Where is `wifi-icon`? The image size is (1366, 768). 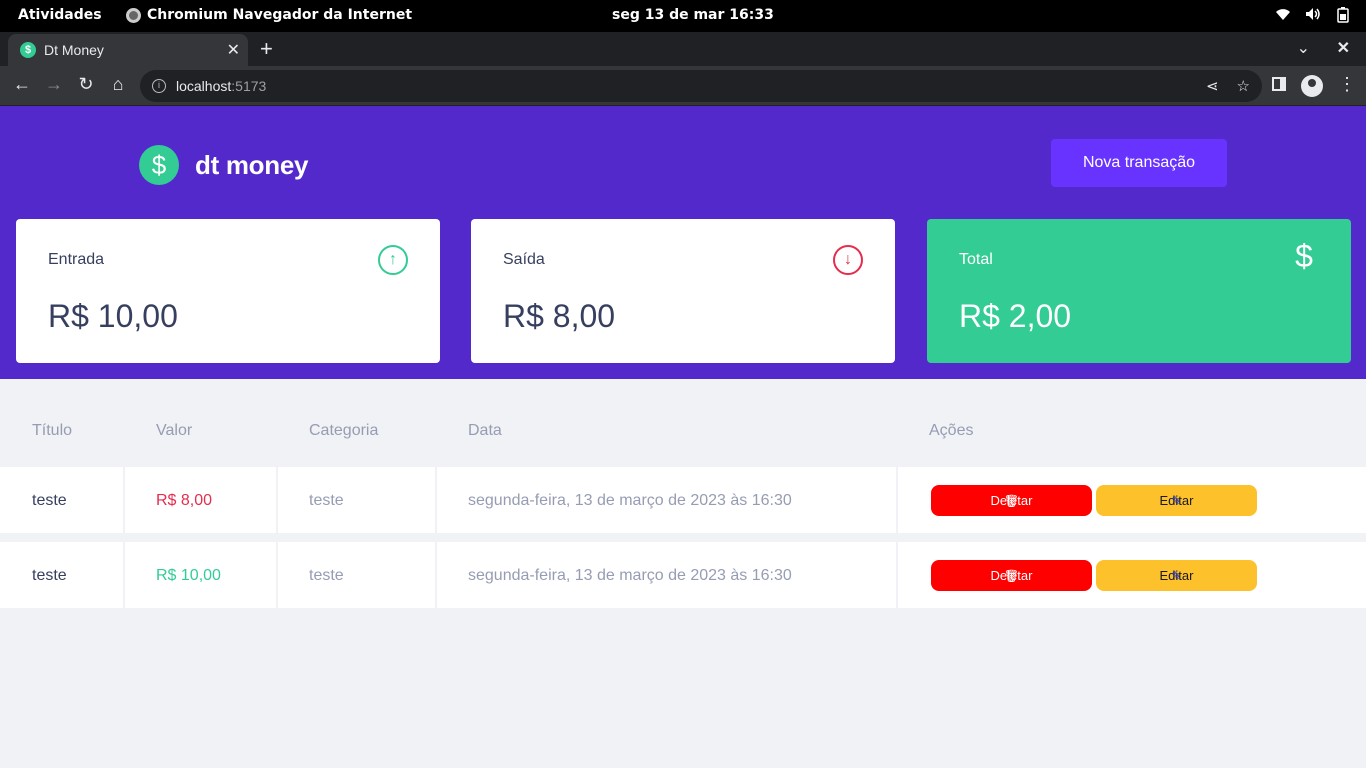 wifi-icon is located at coordinates (1283, 17).